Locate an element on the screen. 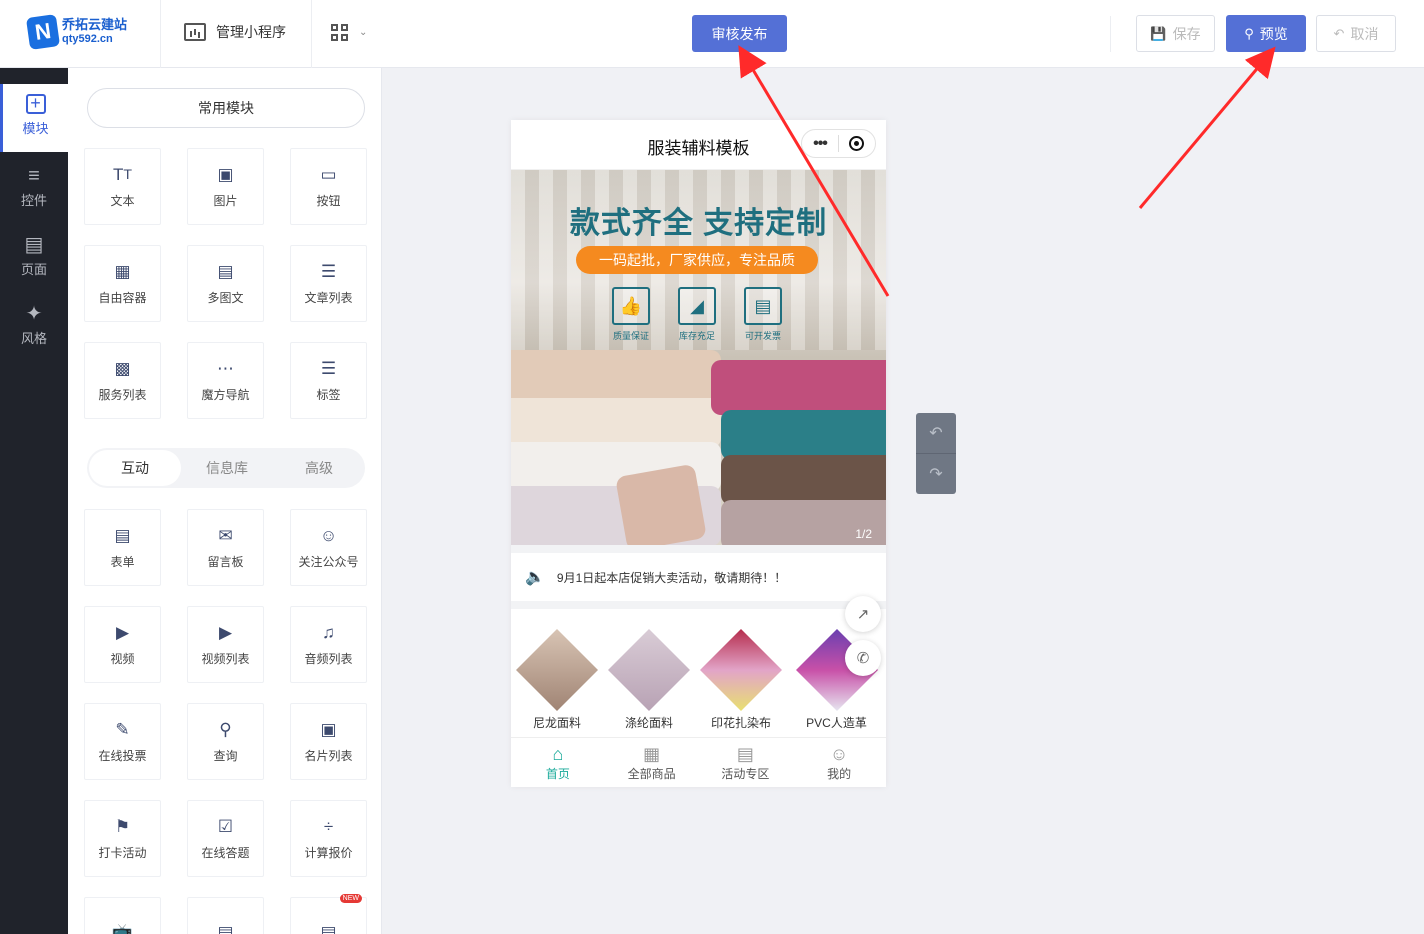 The image size is (1424, 934). widget-multi-image-text: ▤ 多图文 is located at coordinates (225, 283).